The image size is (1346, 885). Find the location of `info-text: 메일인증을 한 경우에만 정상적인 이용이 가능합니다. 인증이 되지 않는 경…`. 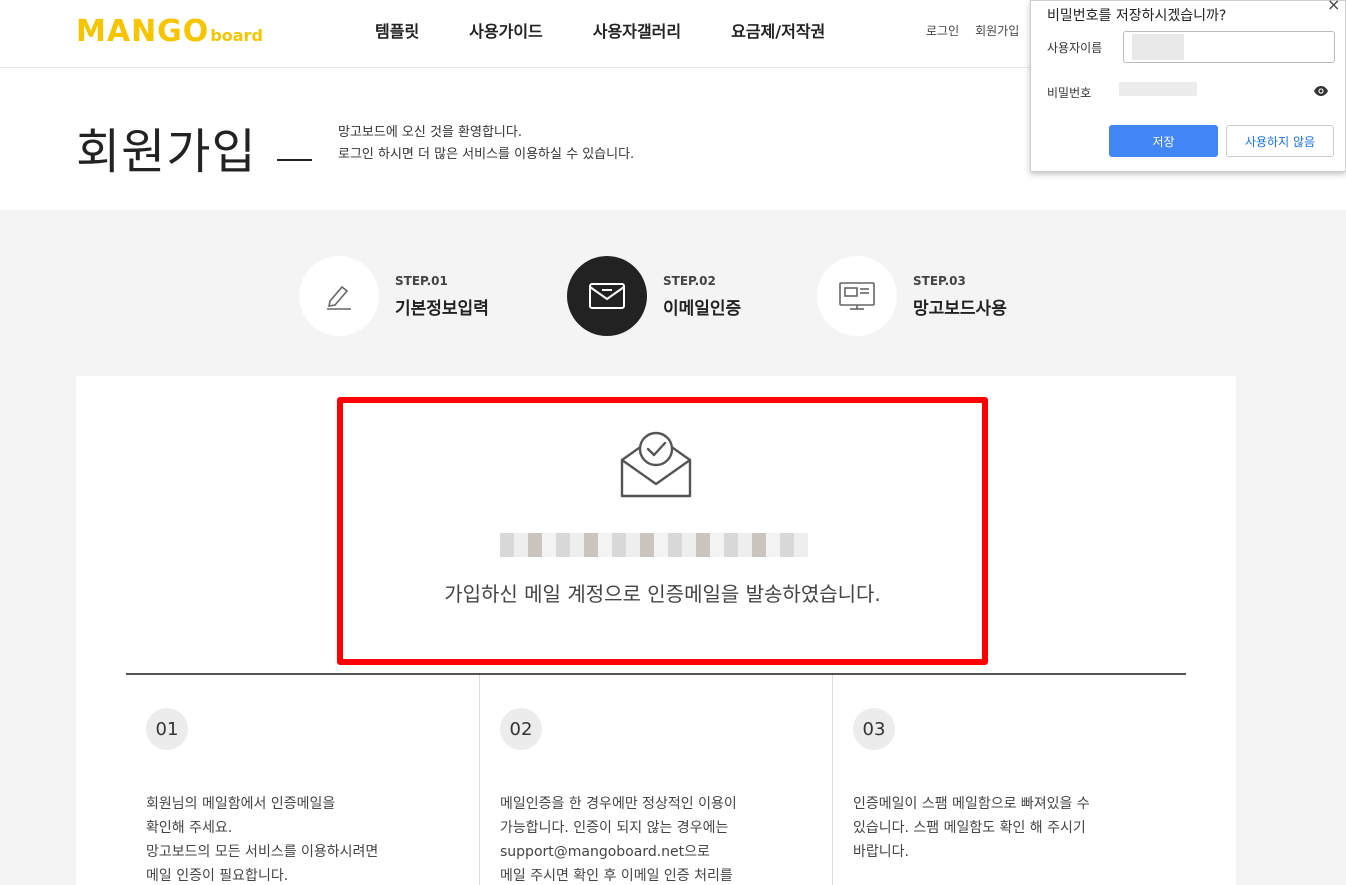

info-text: 메일인증을 한 경우에만 정상적인 이용이 가능합니다. 인증이 되지 않는 경… is located at coordinates (618, 840).